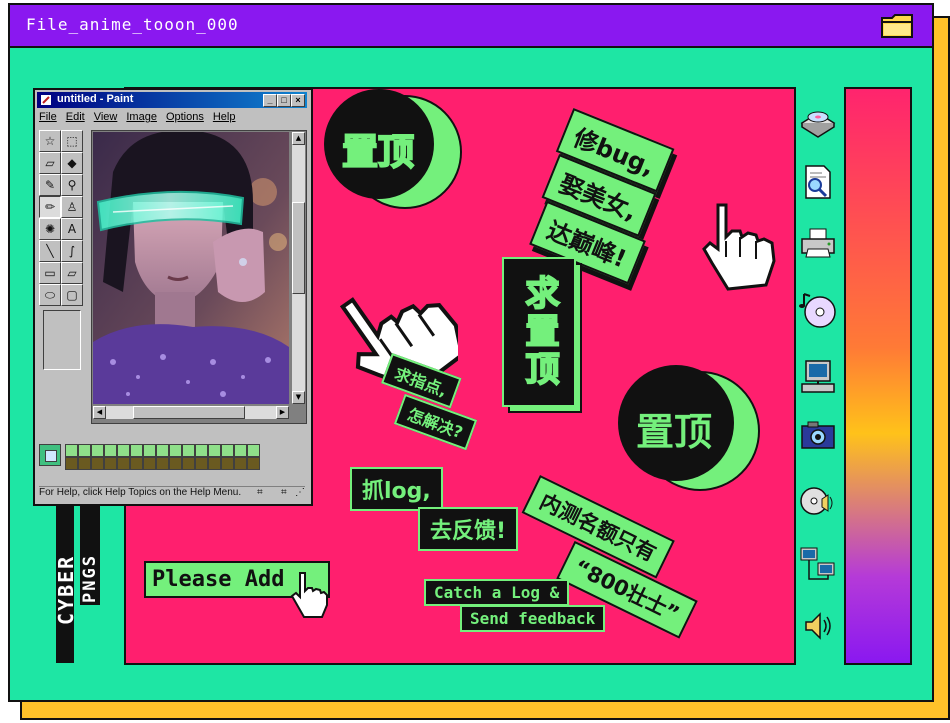 The height and width of the screenshot is (723, 950). What do you see at coordinates (72, 229) in the screenshot?
I see `text-tool-icon: A` at bounding box center [72, 229].